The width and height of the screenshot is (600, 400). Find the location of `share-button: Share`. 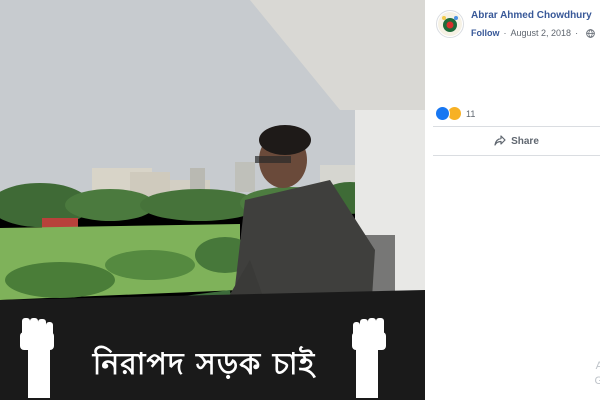

share-button: Share is located at coordinates (516, 141).